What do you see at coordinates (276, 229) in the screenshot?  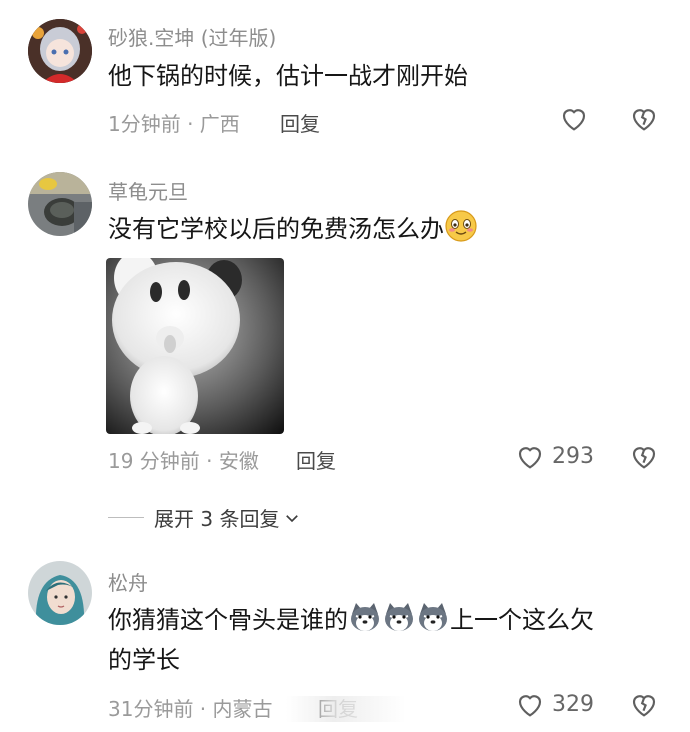 I see `comment-text-content: 没有它学校以后的免费汤怎么办` at bounding box center [276, 229].